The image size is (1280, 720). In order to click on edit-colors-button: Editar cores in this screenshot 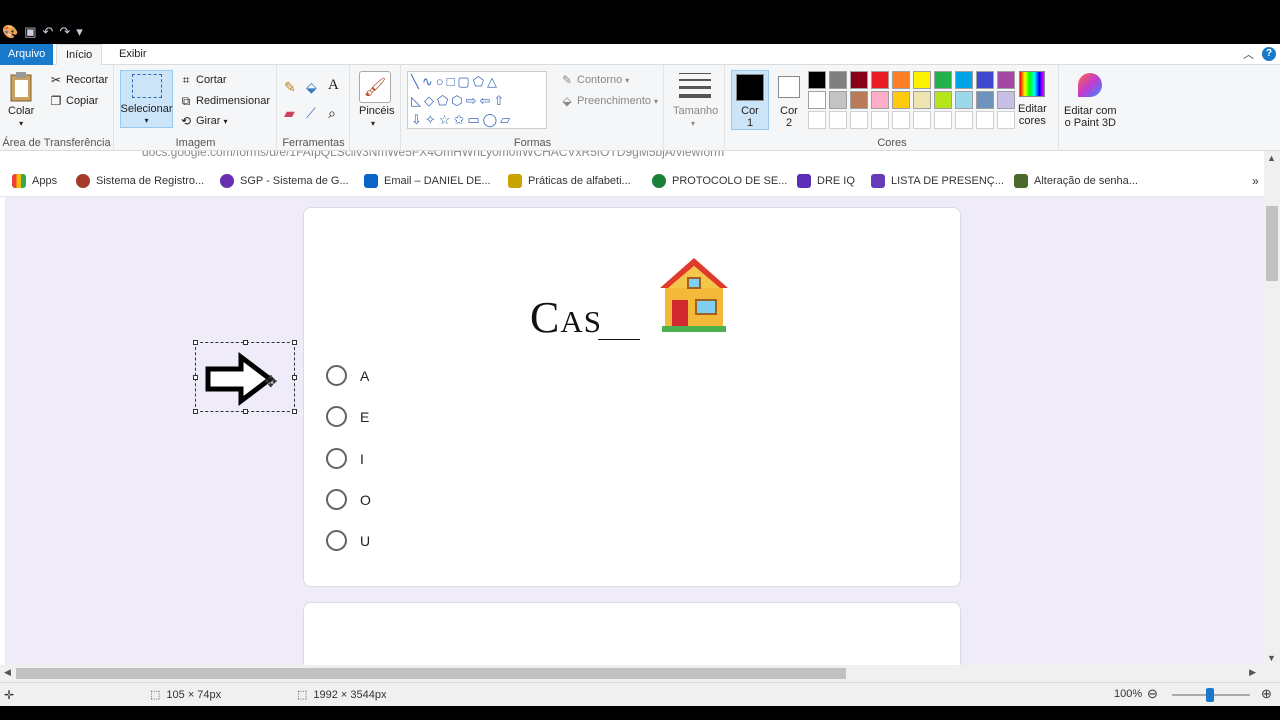, I will do `click(1032, 99)`.